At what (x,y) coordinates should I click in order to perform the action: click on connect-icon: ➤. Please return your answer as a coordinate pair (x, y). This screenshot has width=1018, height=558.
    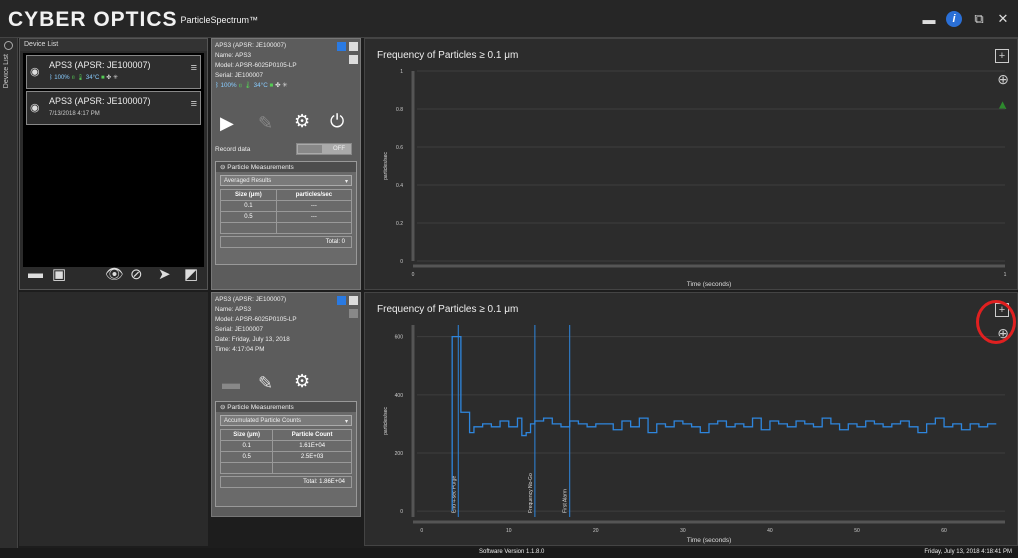
    Looking at the image, I should click on (164, 274).